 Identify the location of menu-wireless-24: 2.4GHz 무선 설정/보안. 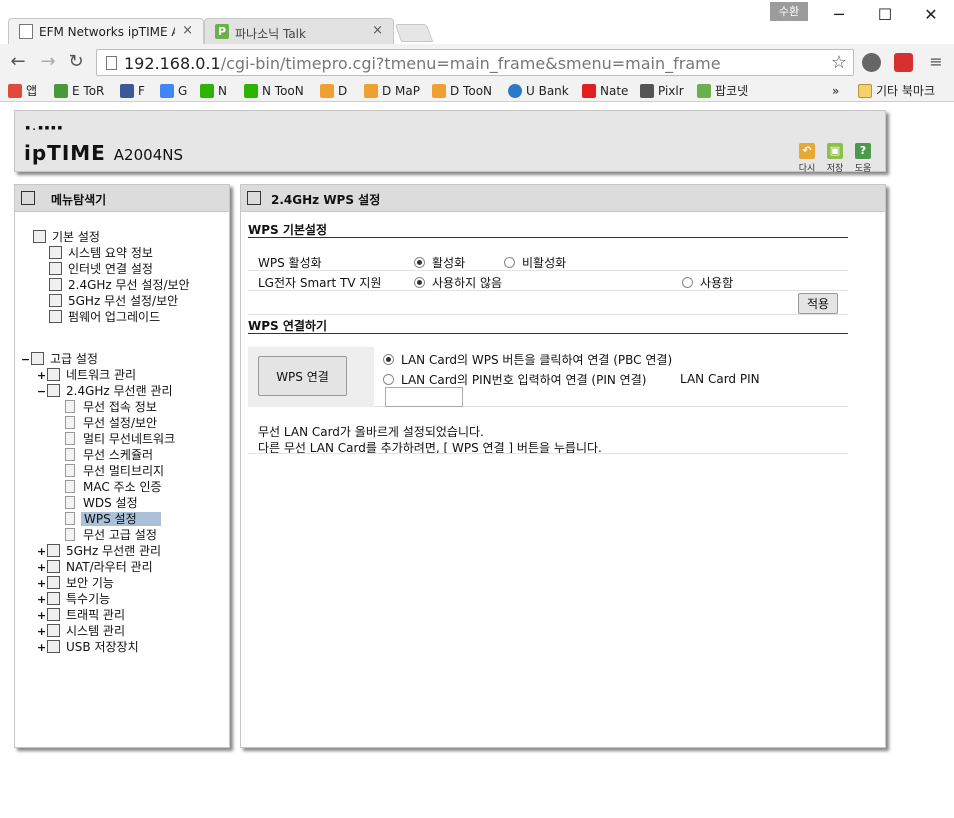
(120, 285).